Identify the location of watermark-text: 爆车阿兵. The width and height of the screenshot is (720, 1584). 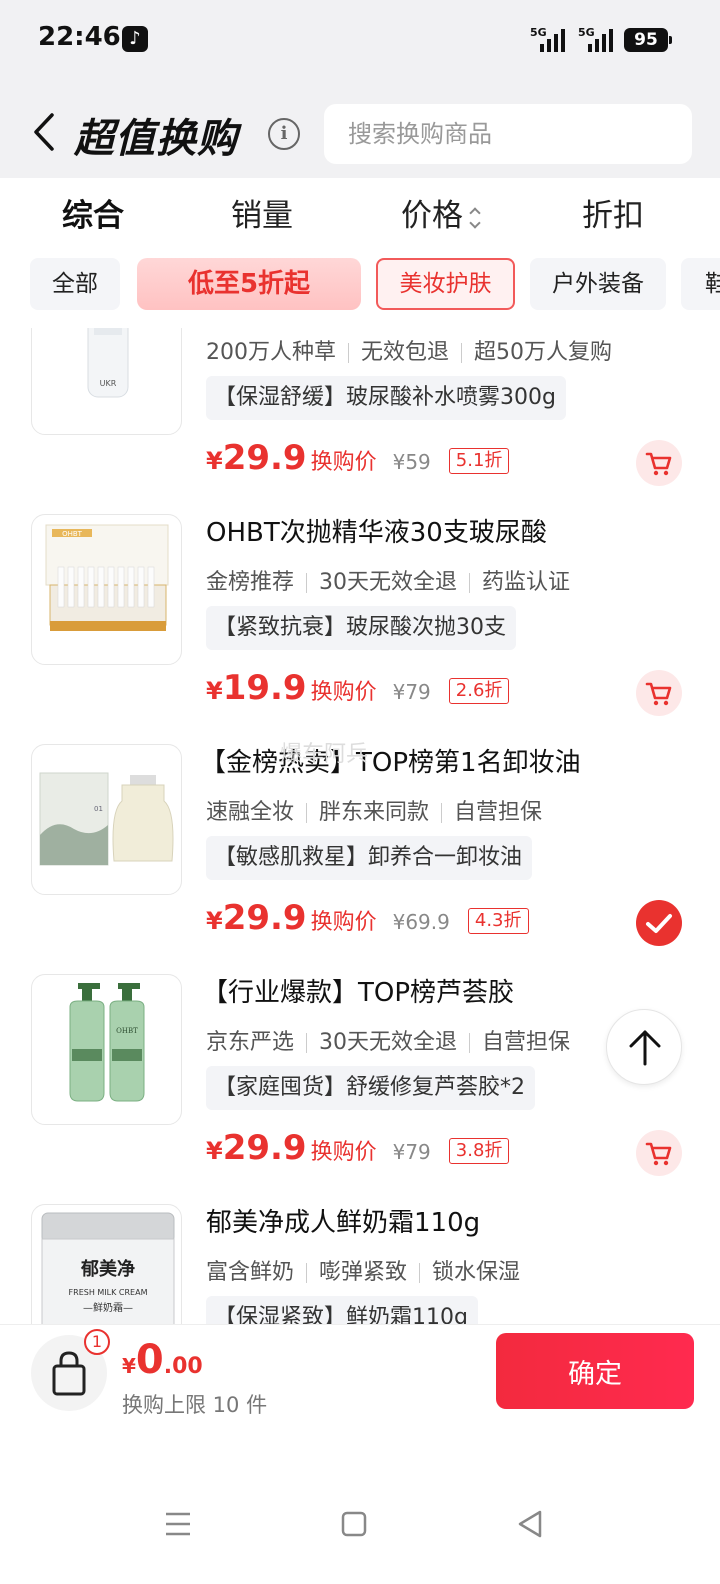
(324, 754).